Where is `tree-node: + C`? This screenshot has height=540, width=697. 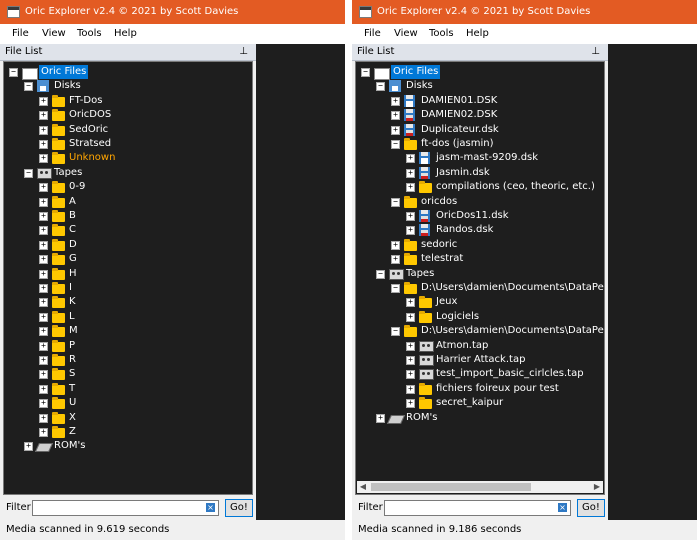 tree-node: + C is located at coordinates (128, 230).